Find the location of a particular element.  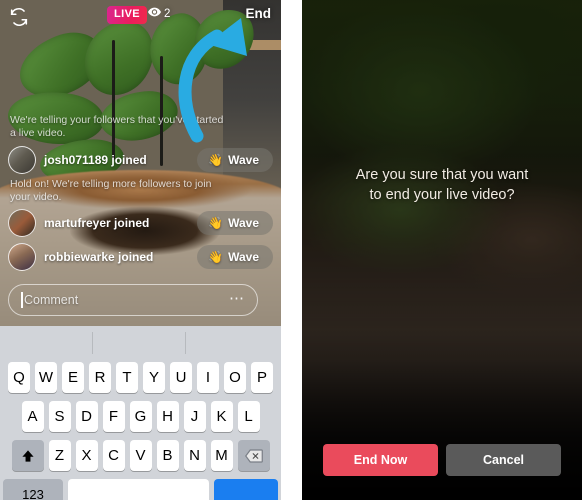

key-h: H is located at coordinates (167, 416).